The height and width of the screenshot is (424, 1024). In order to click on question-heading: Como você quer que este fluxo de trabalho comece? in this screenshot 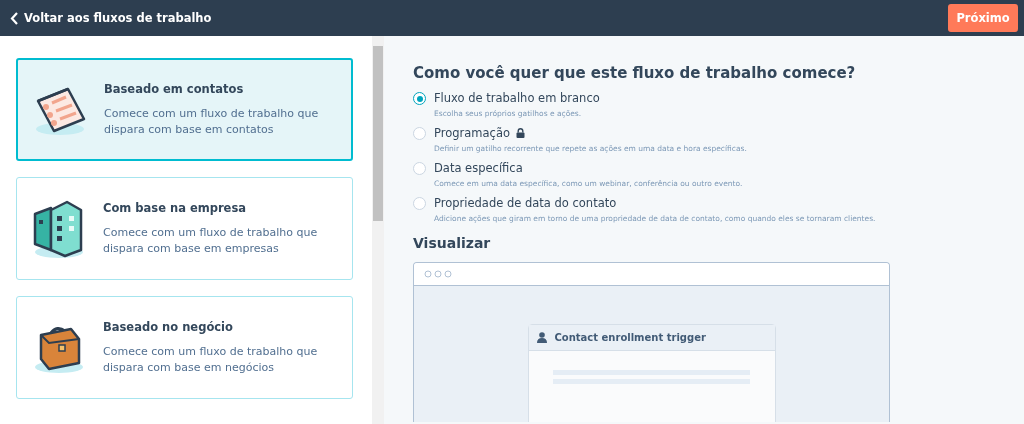, I will do `click(635, 73)`.